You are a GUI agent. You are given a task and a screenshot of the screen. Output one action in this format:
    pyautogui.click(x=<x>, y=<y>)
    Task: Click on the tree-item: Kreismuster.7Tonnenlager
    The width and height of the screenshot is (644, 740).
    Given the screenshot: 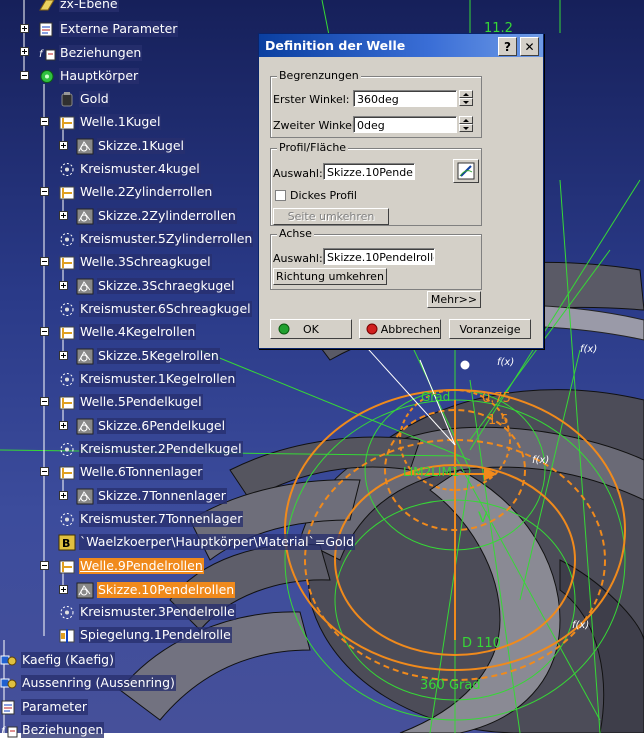 What is the action you would take?
    pyautogui.click(x=151, y=519)
    